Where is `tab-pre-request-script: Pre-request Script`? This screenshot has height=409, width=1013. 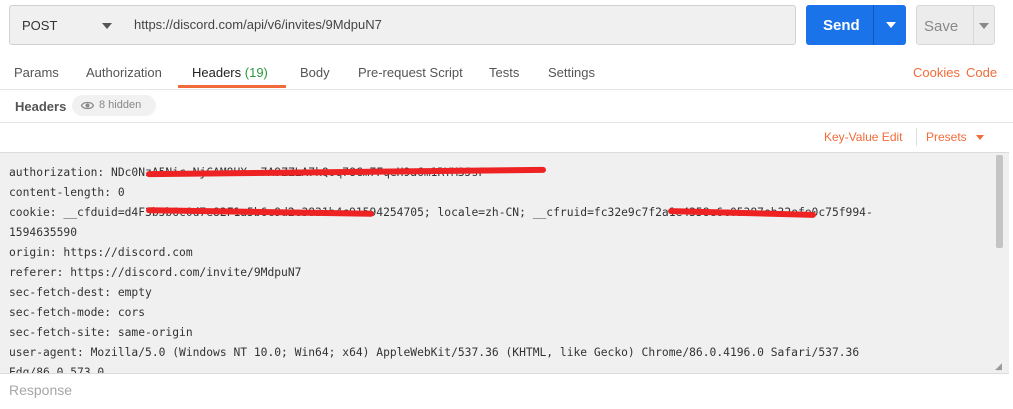 tab-pre-request-script: Pre-request Script is located at coordinates (410, 72).